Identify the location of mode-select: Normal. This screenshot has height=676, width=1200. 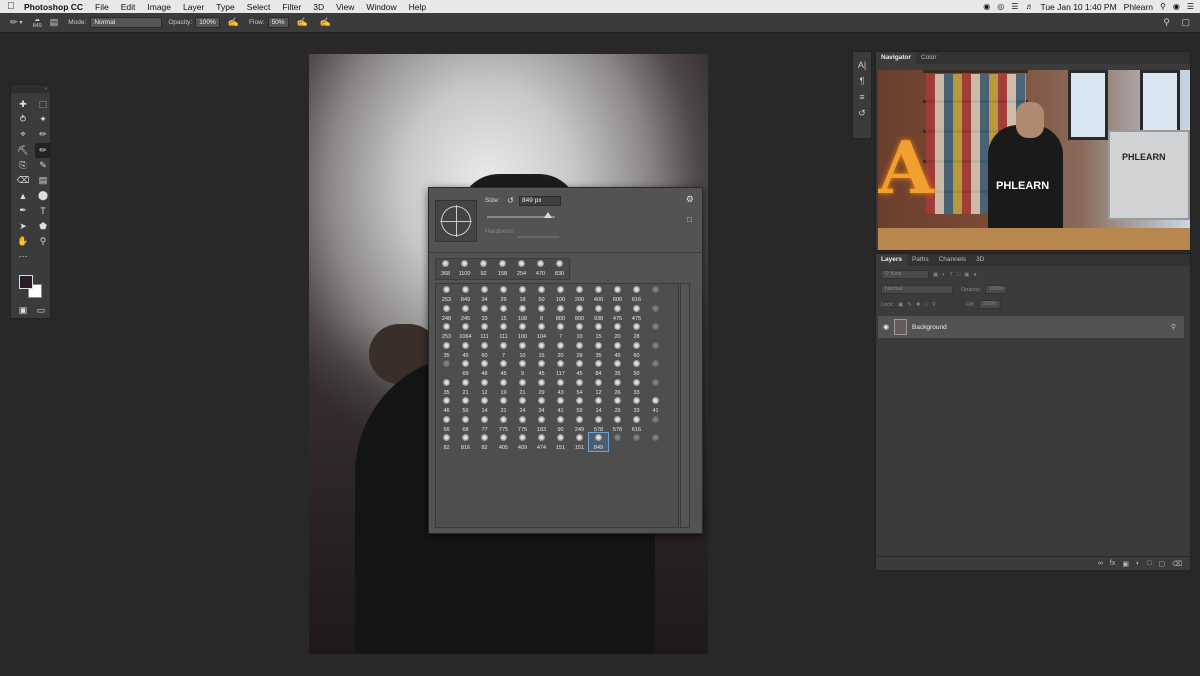
(126, 22).